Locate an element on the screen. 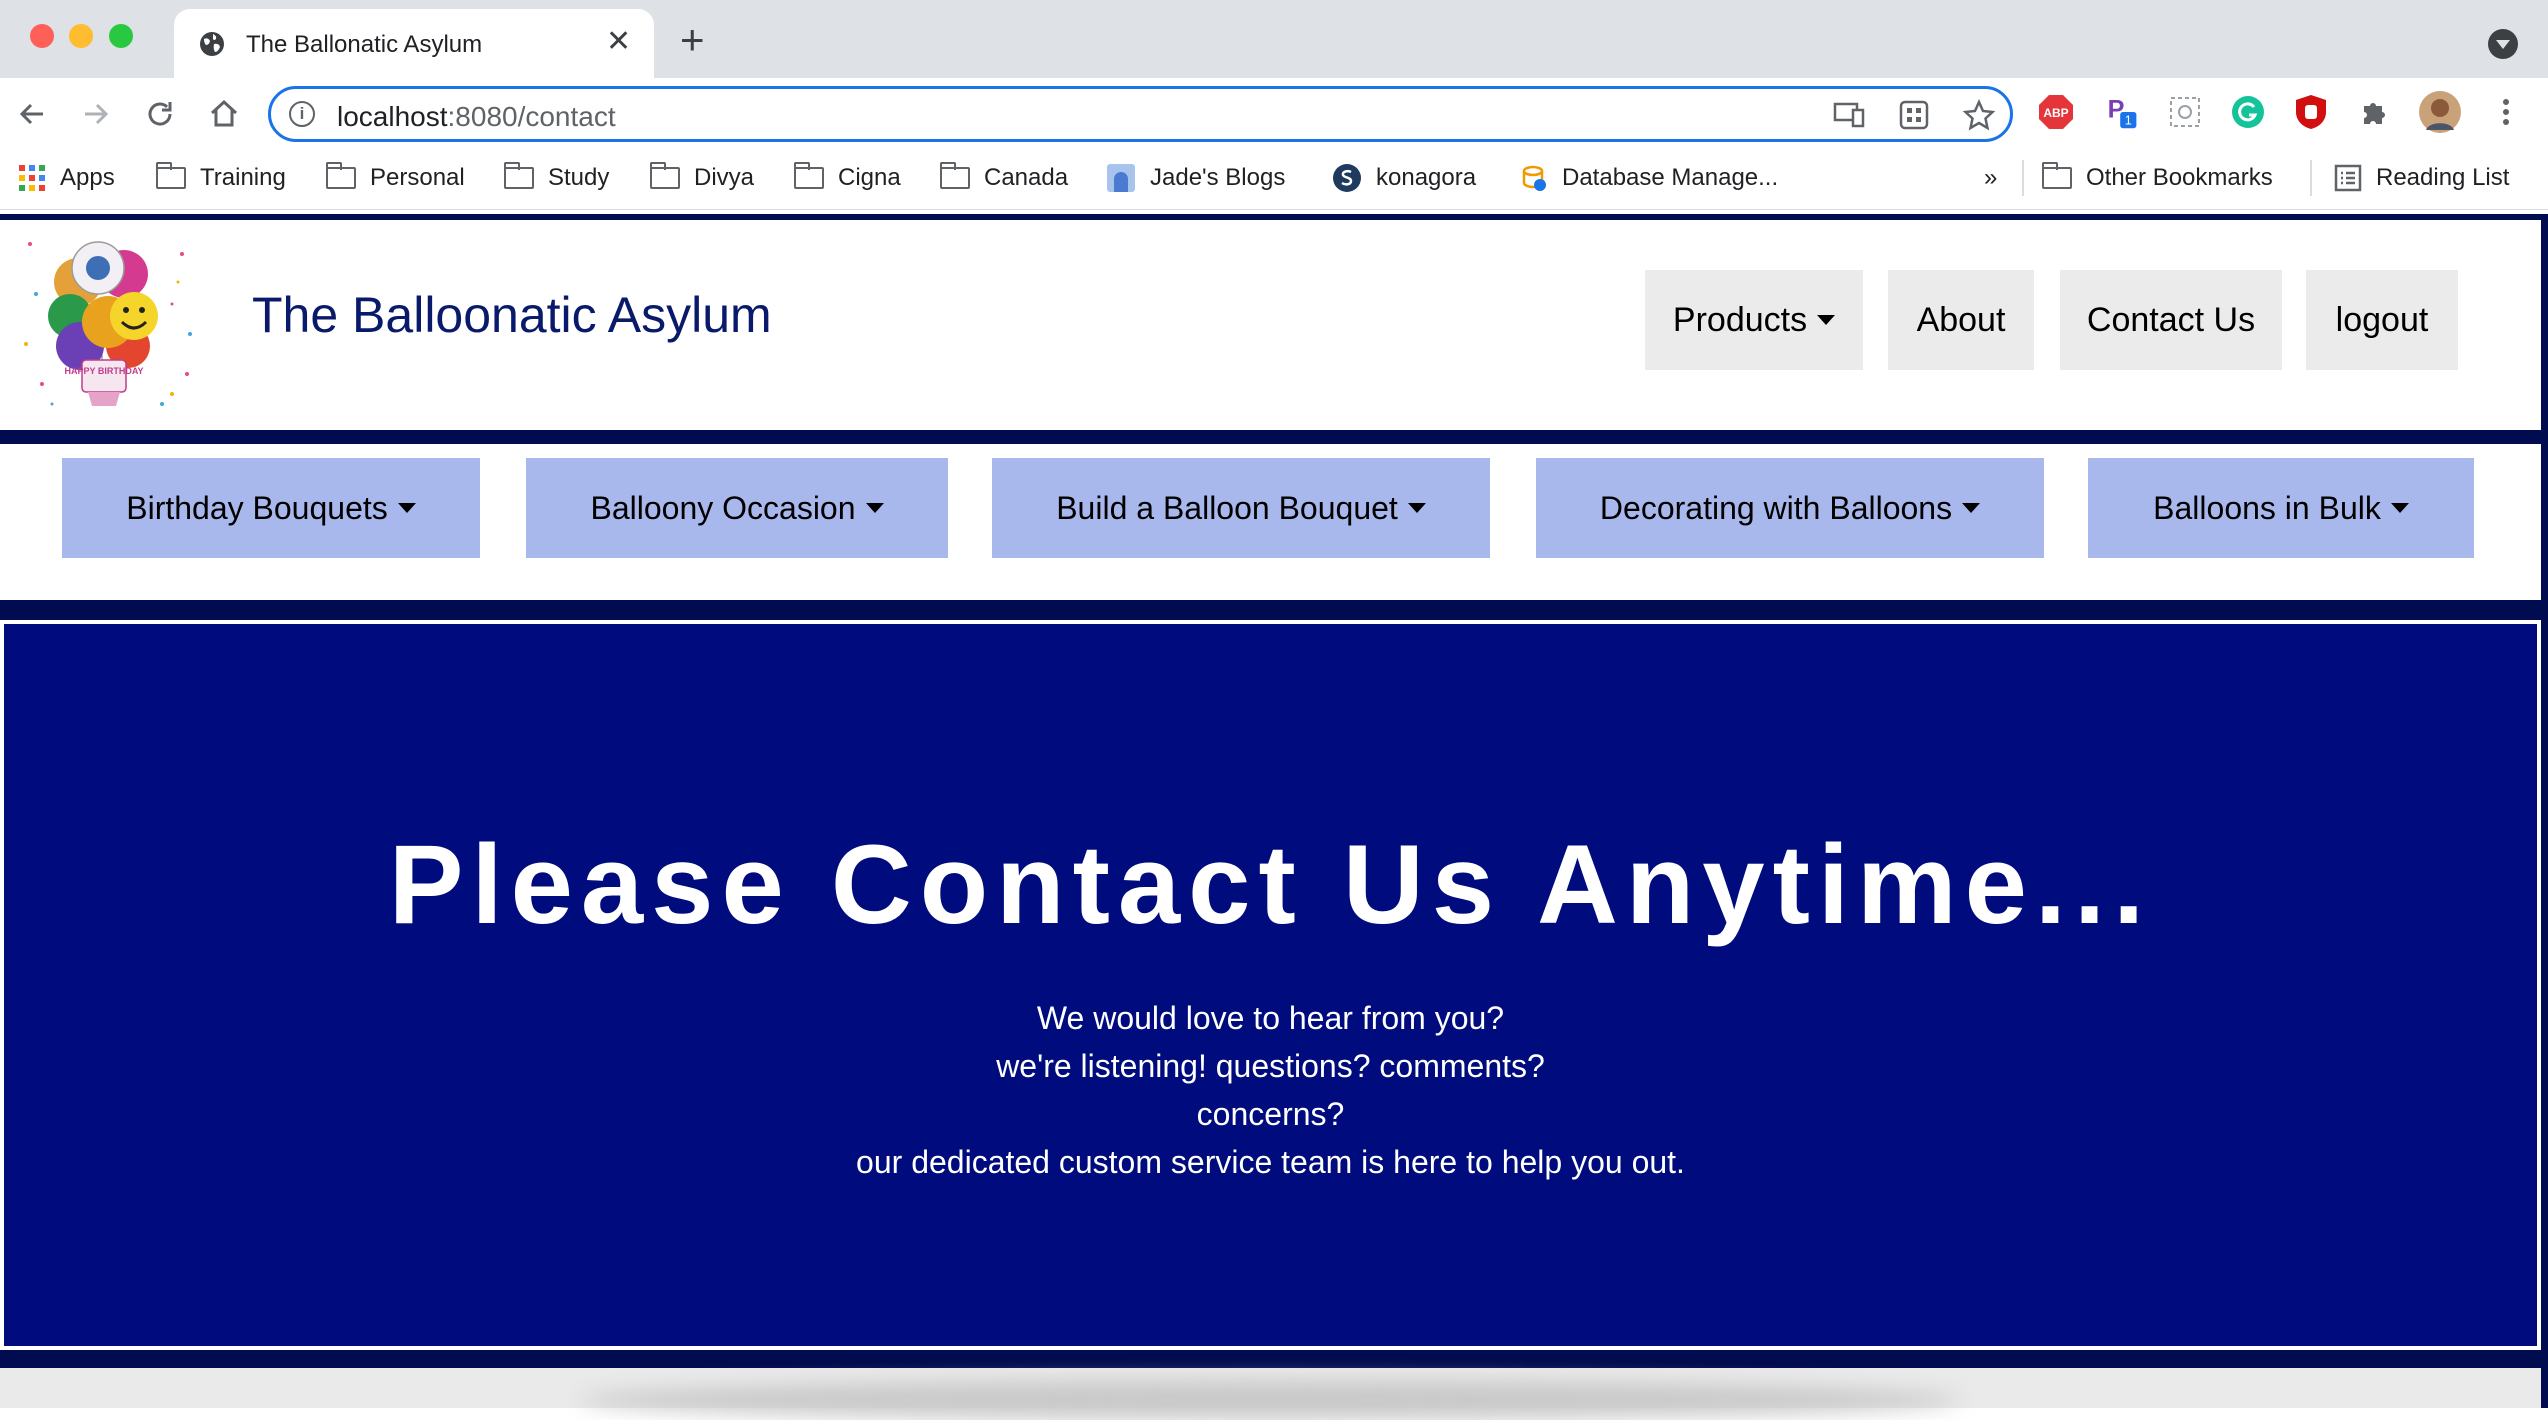 This screenshot has height=1420, width=2548. nav-contact-us-button: Contact Us is located at coordinates (2171, 320).